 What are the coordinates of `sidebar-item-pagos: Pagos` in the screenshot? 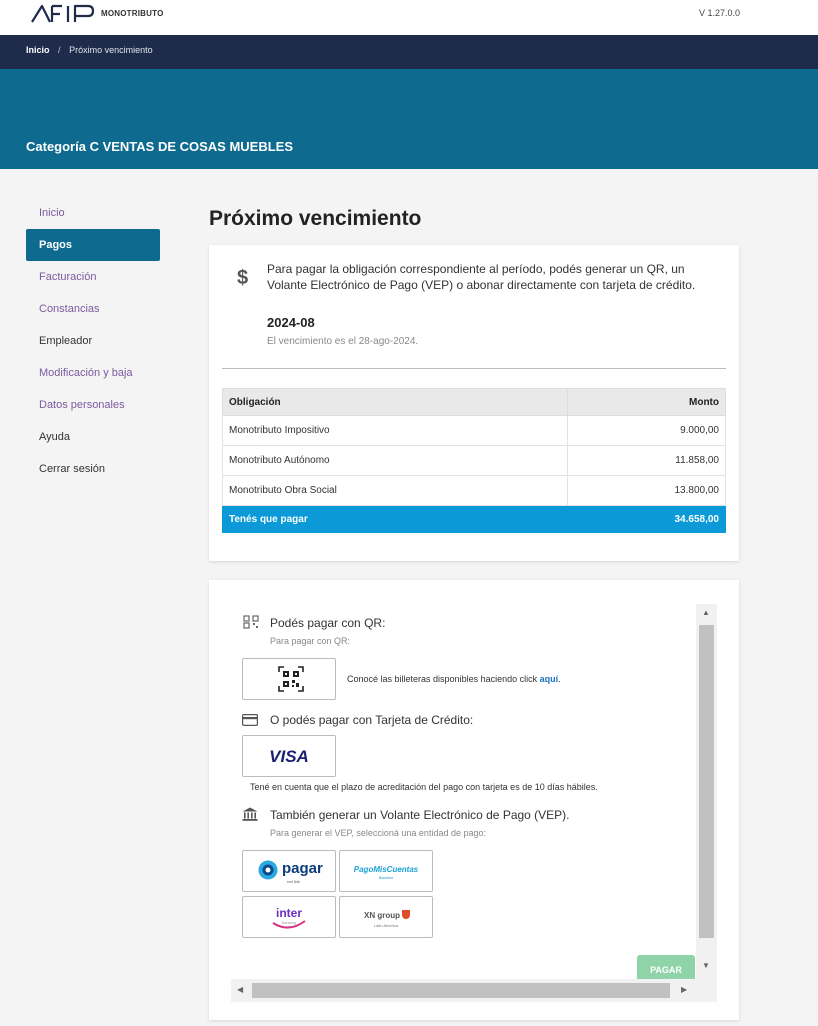 It's located at (93, 245).